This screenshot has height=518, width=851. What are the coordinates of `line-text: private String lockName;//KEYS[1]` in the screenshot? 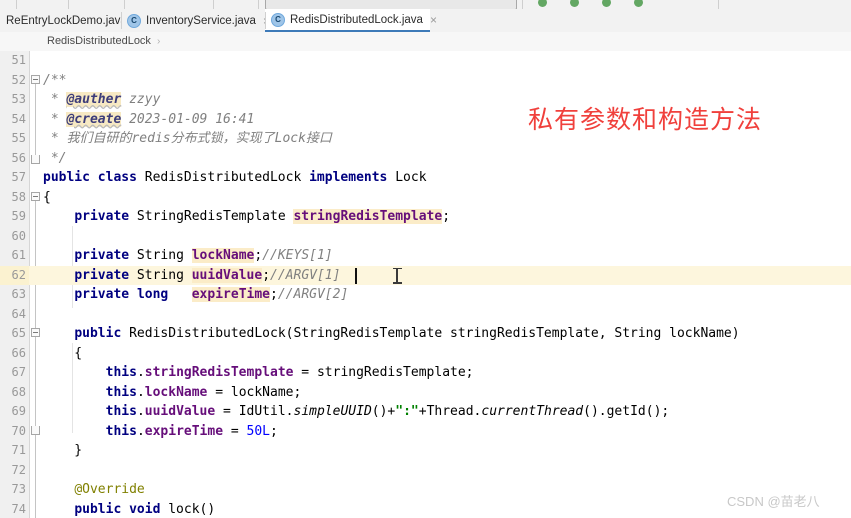 It's located at (203, 255).